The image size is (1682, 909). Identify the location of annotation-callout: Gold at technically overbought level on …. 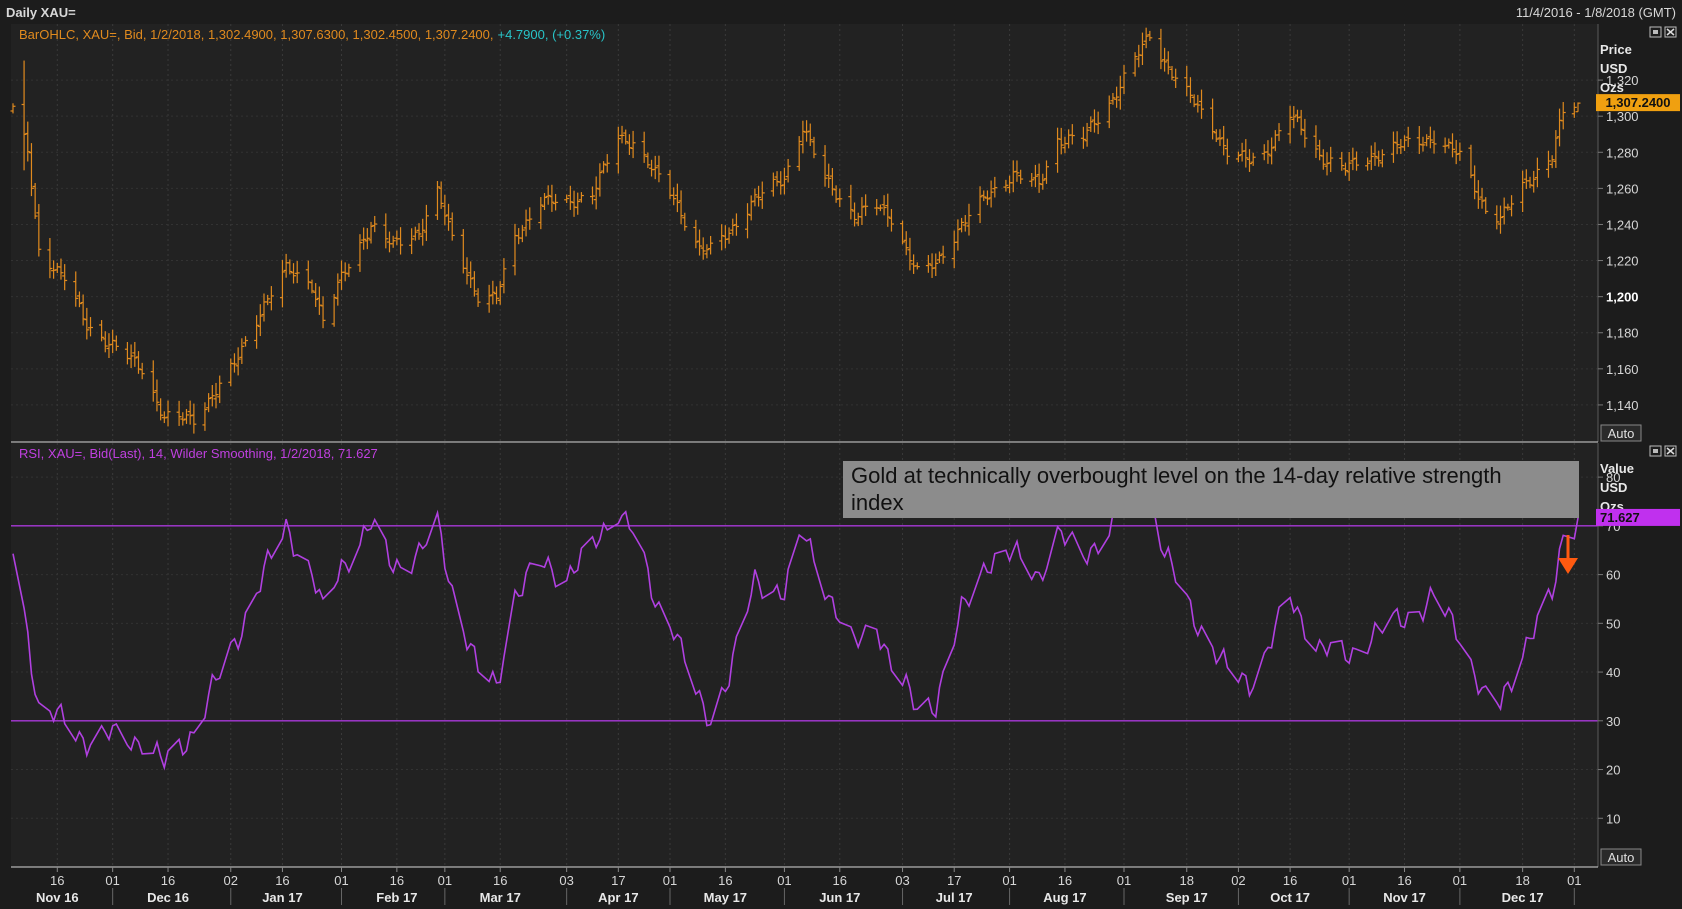
(1211, 489).